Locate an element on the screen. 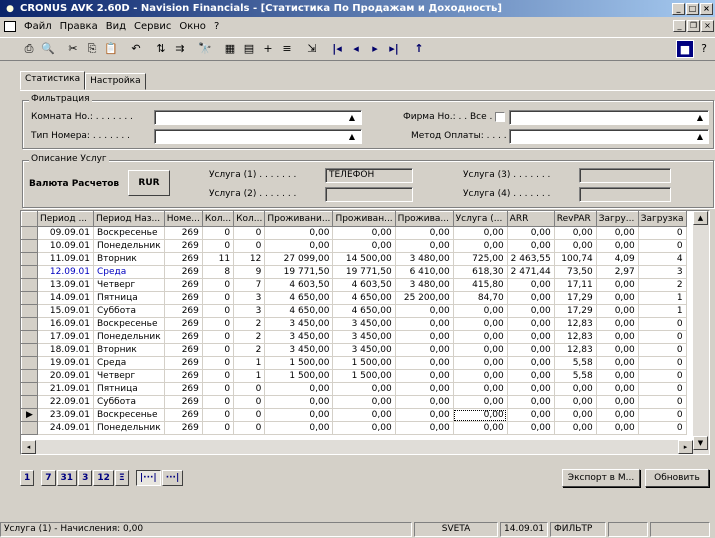 Image resolution: width=715 pixels, height=538 pixels. close-icon: × is located at coordinates (706, 8).